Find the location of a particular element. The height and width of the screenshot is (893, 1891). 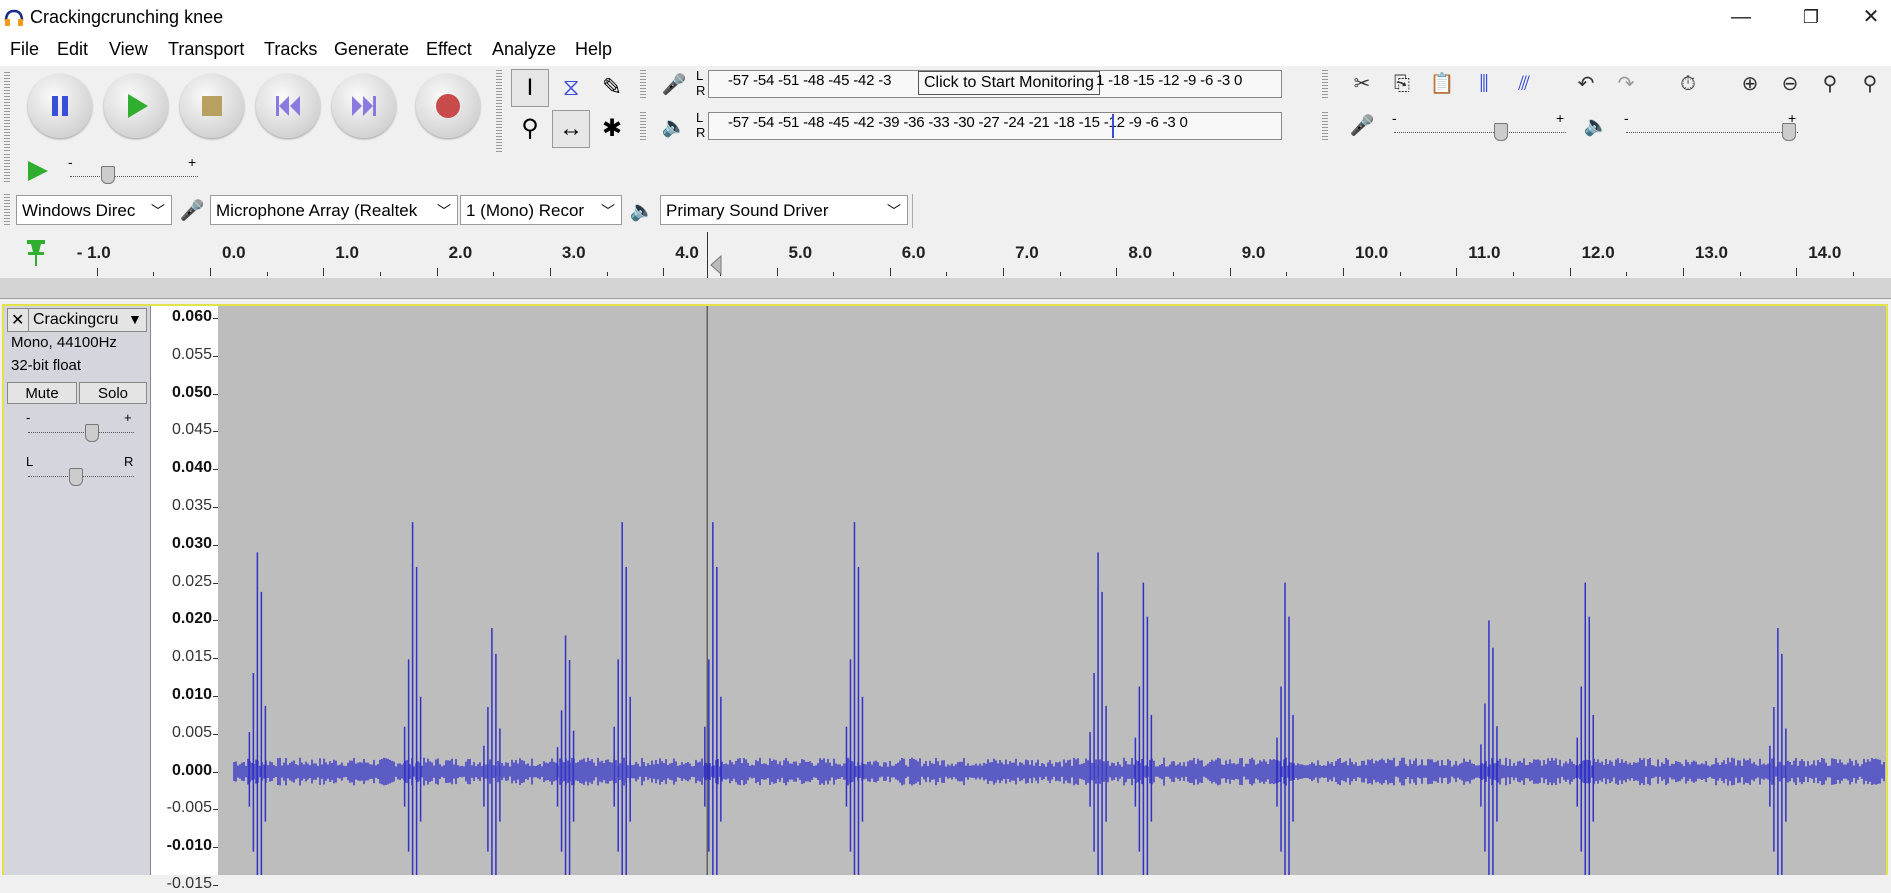

silence-audio-icon: ⫻ is located at coordinates (1524, 84).